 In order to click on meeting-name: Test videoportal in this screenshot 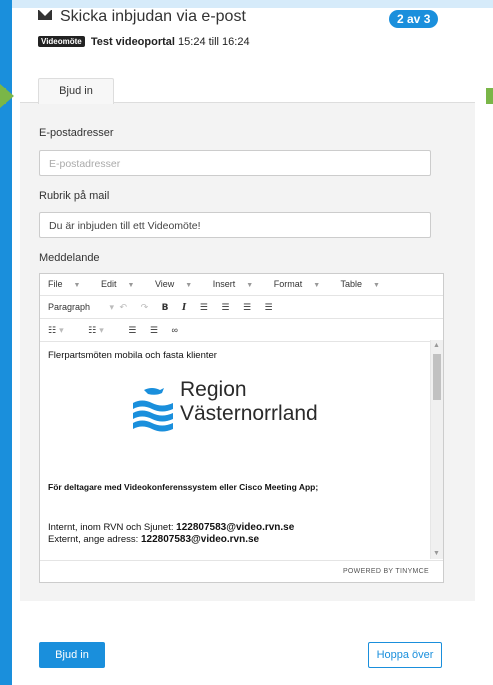, I will do `click(132, 42)`.